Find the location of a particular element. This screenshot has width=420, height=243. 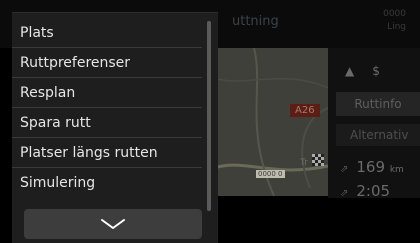

show-more-button is located at coordinates (113, 224).